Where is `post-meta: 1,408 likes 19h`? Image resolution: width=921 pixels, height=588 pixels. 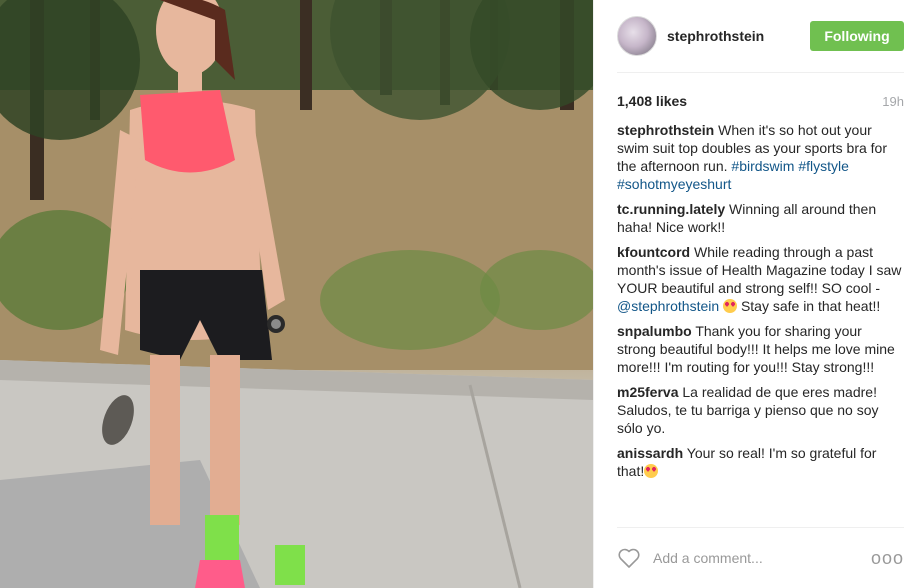
post-meta: 1,408 likes 19h is located at coordinates (760, 97).